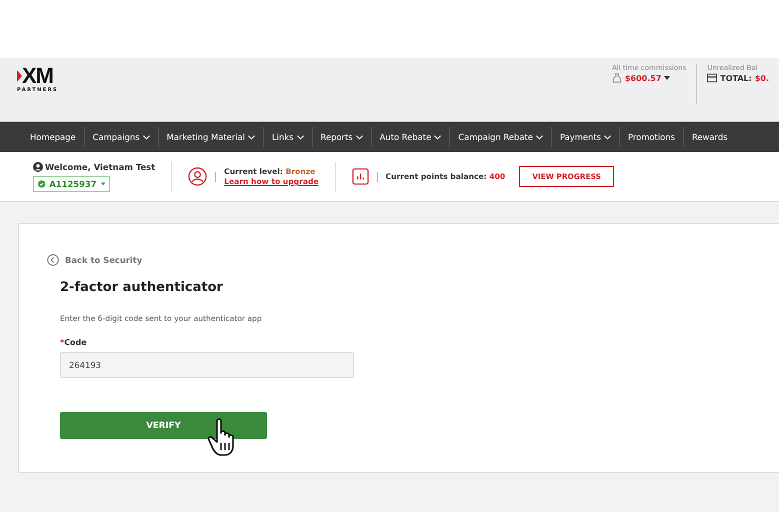 The height and width of the screenshot is (512, 779). Describe the element at coordinates (94, 260) in the screenshot. I see `back-link: Back to Security` at that location.